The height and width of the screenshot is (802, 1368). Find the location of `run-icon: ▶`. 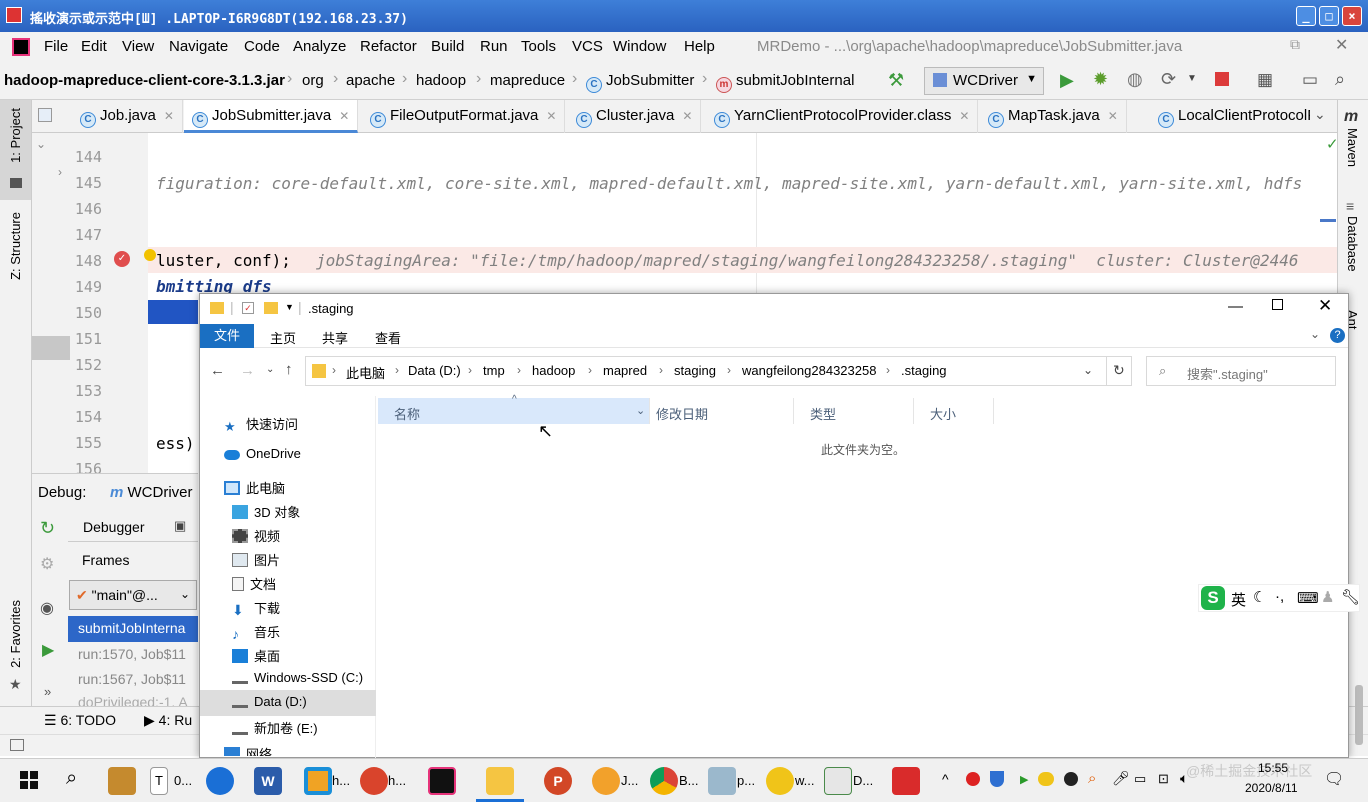

run-icon: ▶ is located at coordinates (1067, 80).